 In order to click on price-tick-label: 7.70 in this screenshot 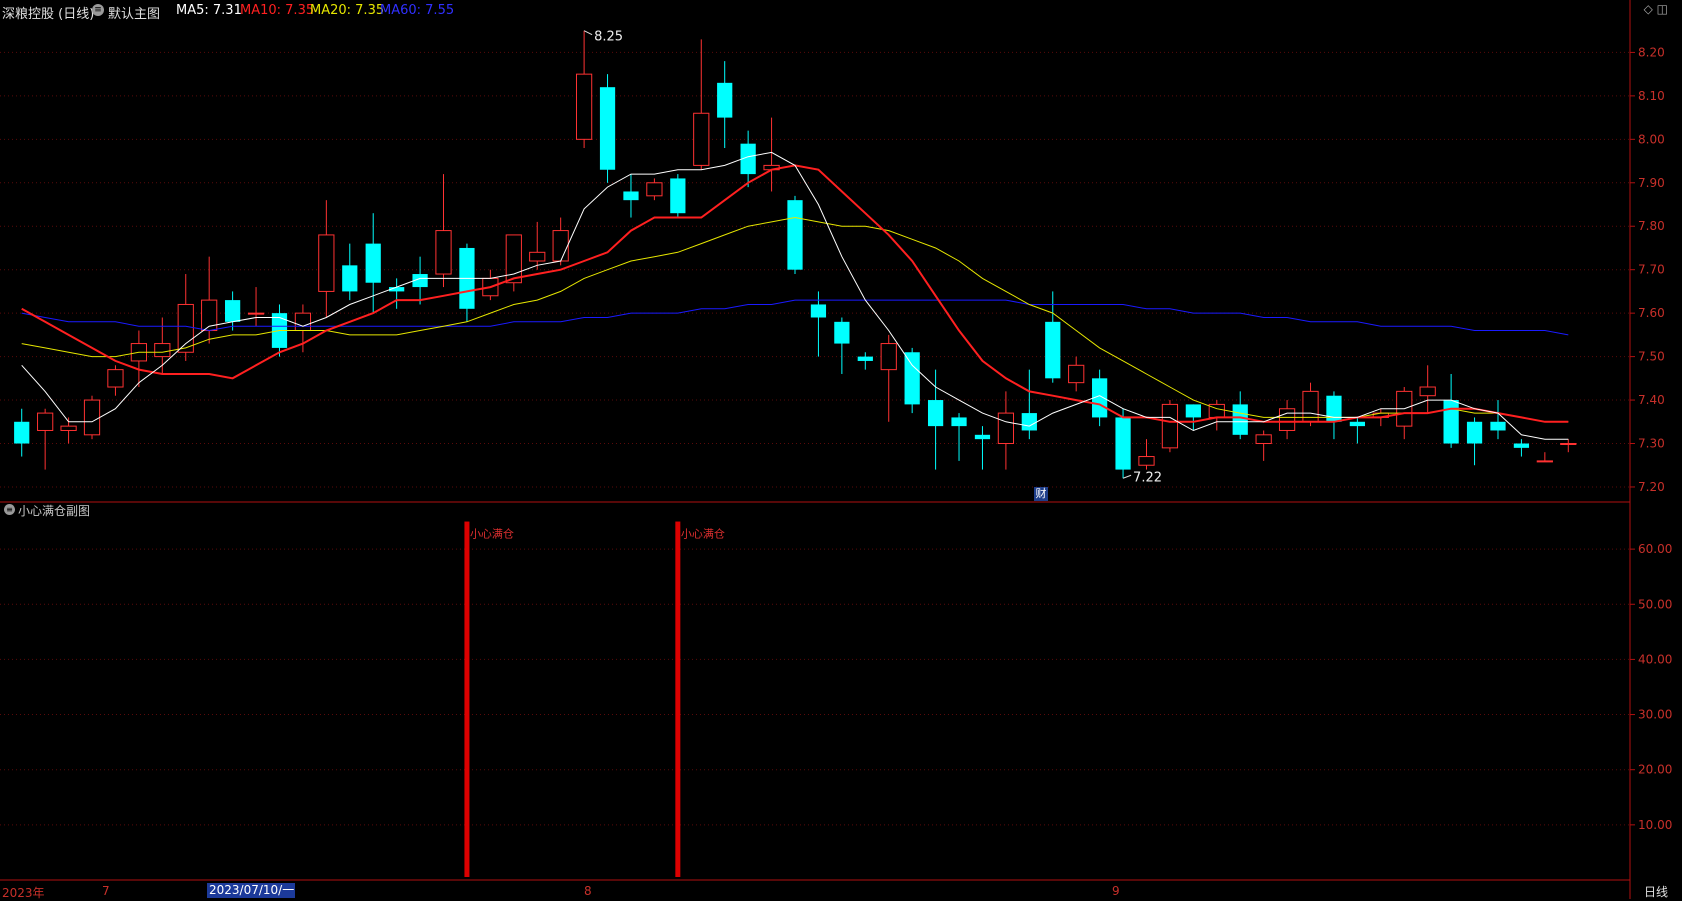, I will do `click(1651, 270)`.